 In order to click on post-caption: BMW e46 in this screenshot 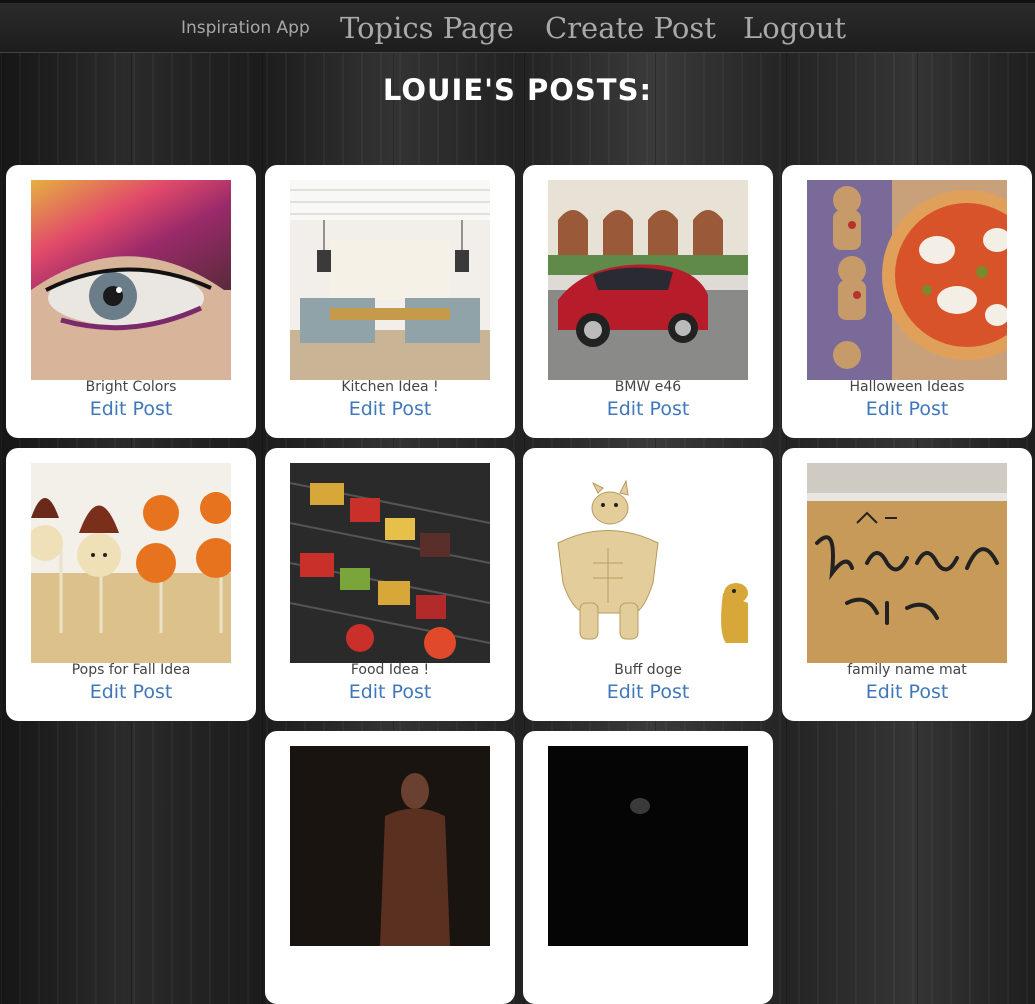, I will do `click(648, 387)`.